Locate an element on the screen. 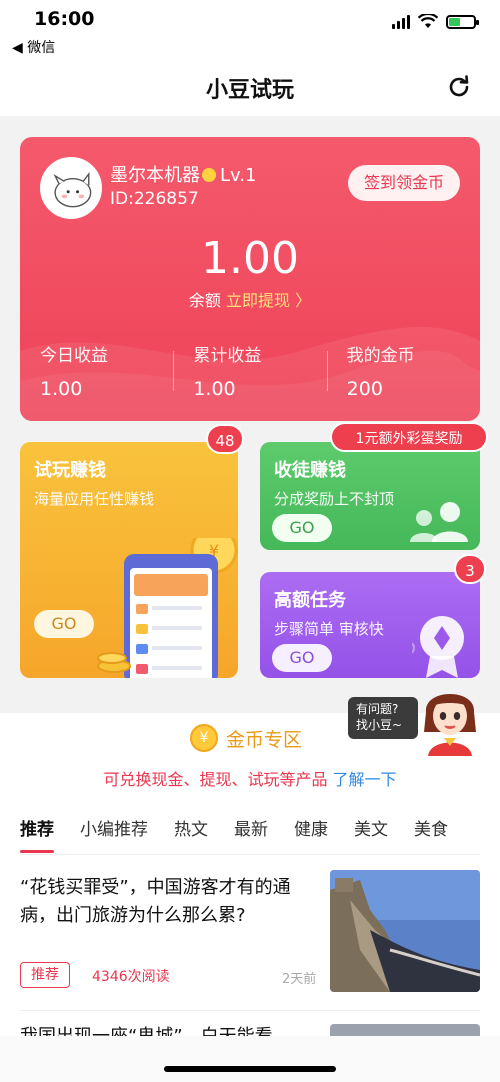 Image resolution: width=500 pixels, height=1082 pixels. tab-editor-picks: 小编推荐 is located at coordinates (114, 834).